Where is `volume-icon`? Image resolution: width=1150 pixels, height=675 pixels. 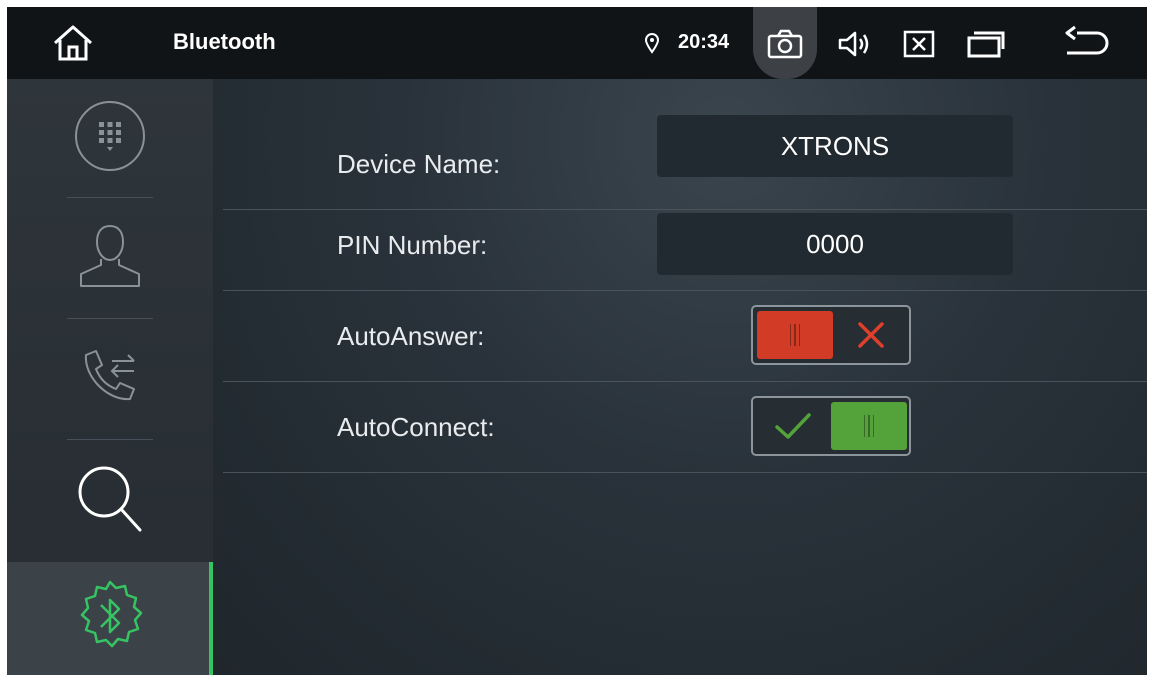
volume-icon is located at coordinates (855, 44).